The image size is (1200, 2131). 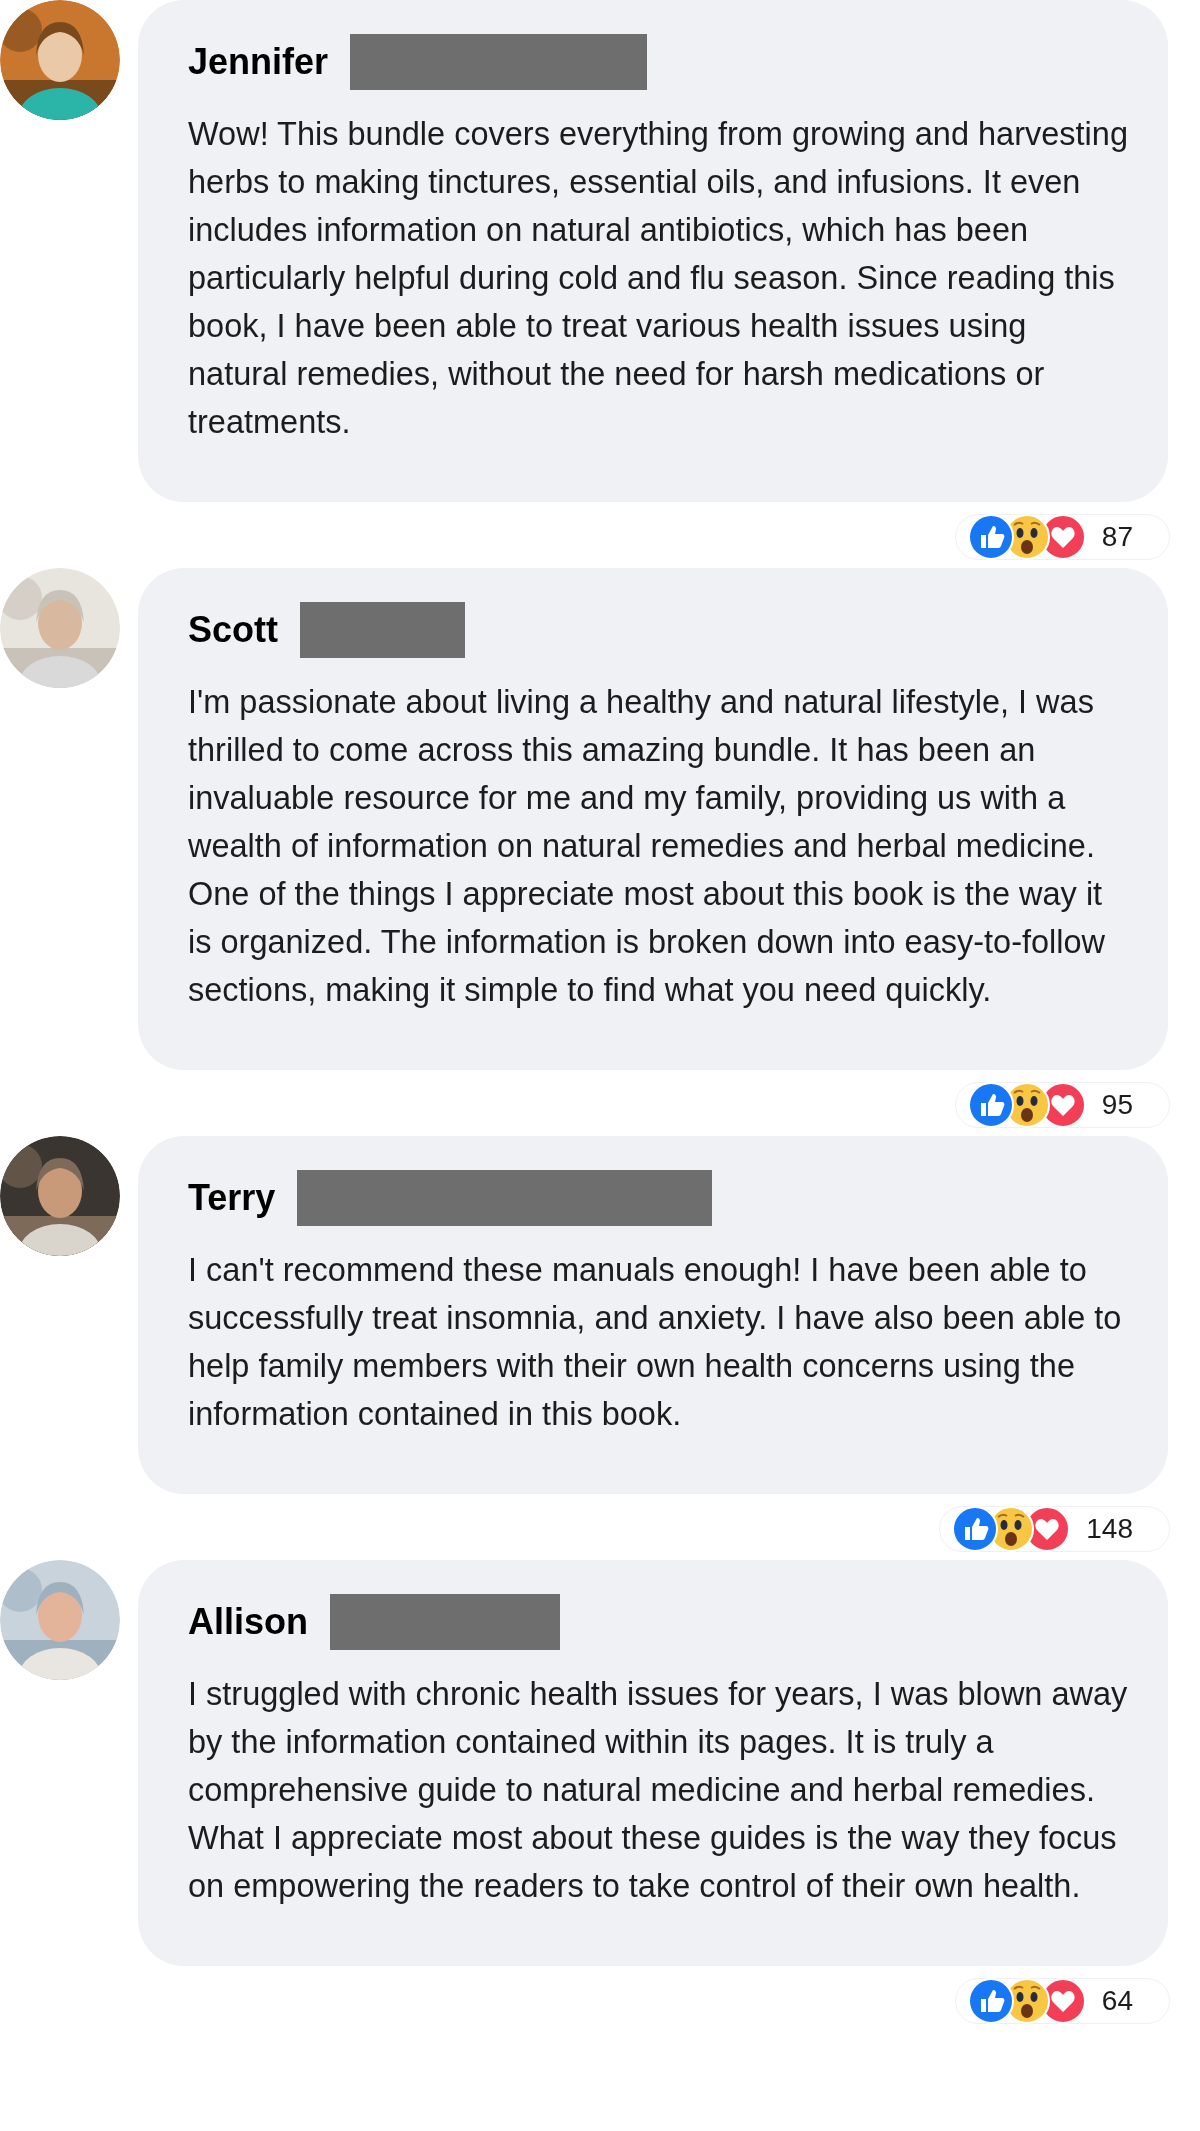 What do you see at coordinates (258, 62) in the screenshot?
I see `commenter-name: Jennifer` at bounding box center [258, 62].